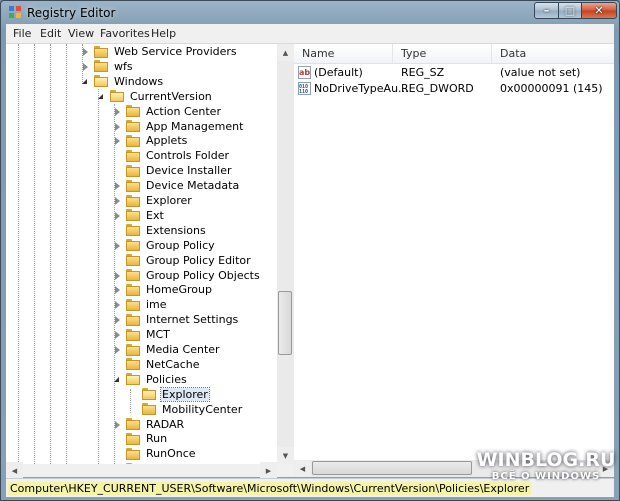 The height and width of the screenshot is (501, 620). I want to click on column-header-name: Name, so click(318, 53).